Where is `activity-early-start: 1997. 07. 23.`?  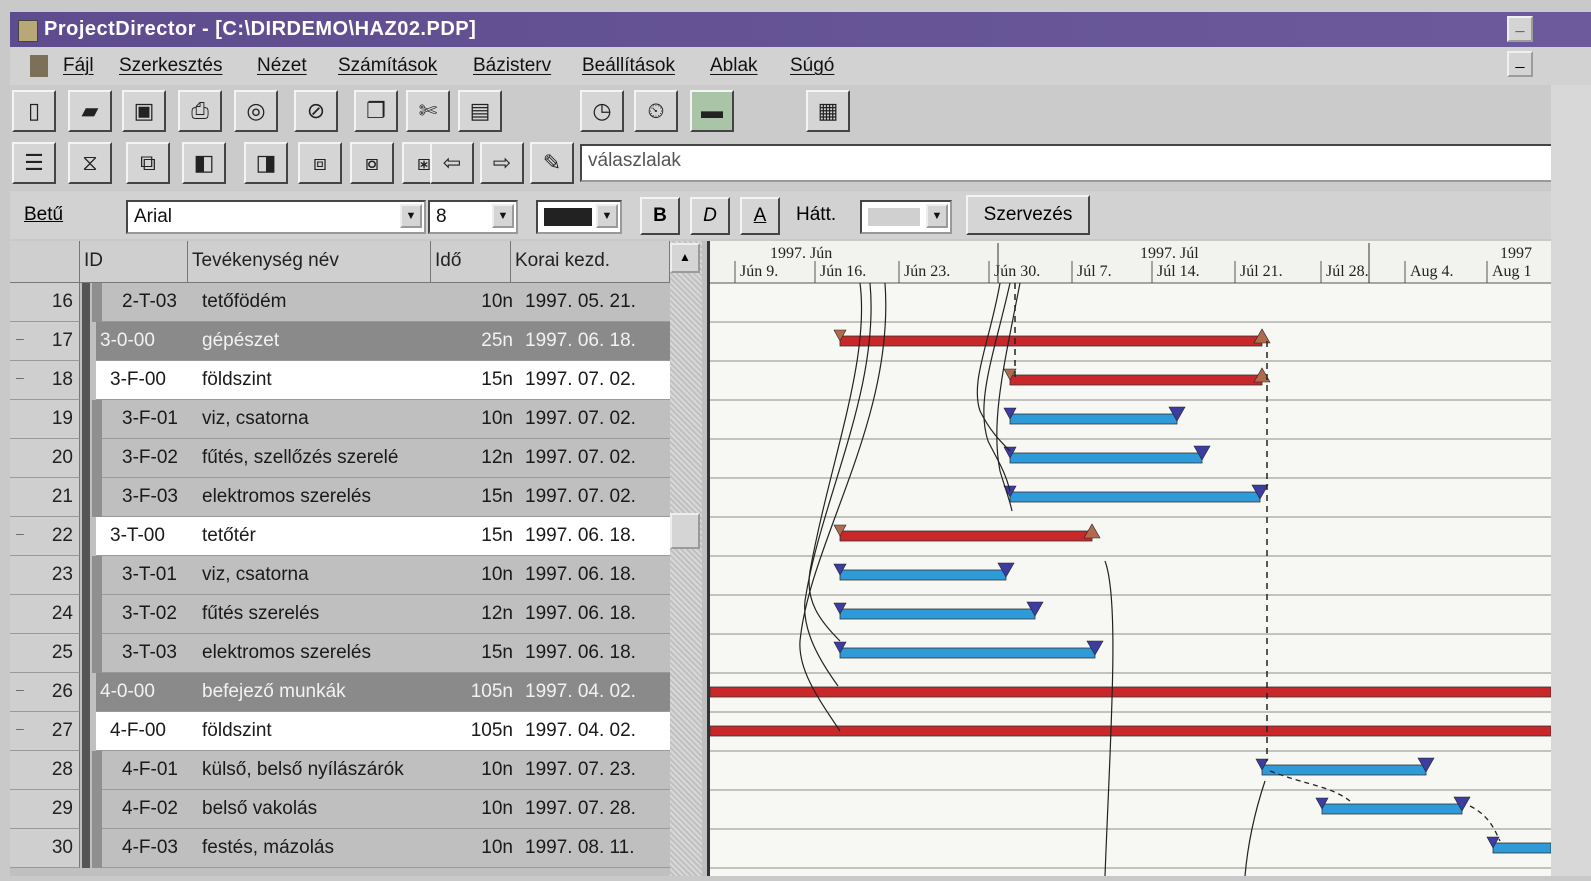 activity-early-start: 1997. 07. 23. is located at coordinates (595, 770).